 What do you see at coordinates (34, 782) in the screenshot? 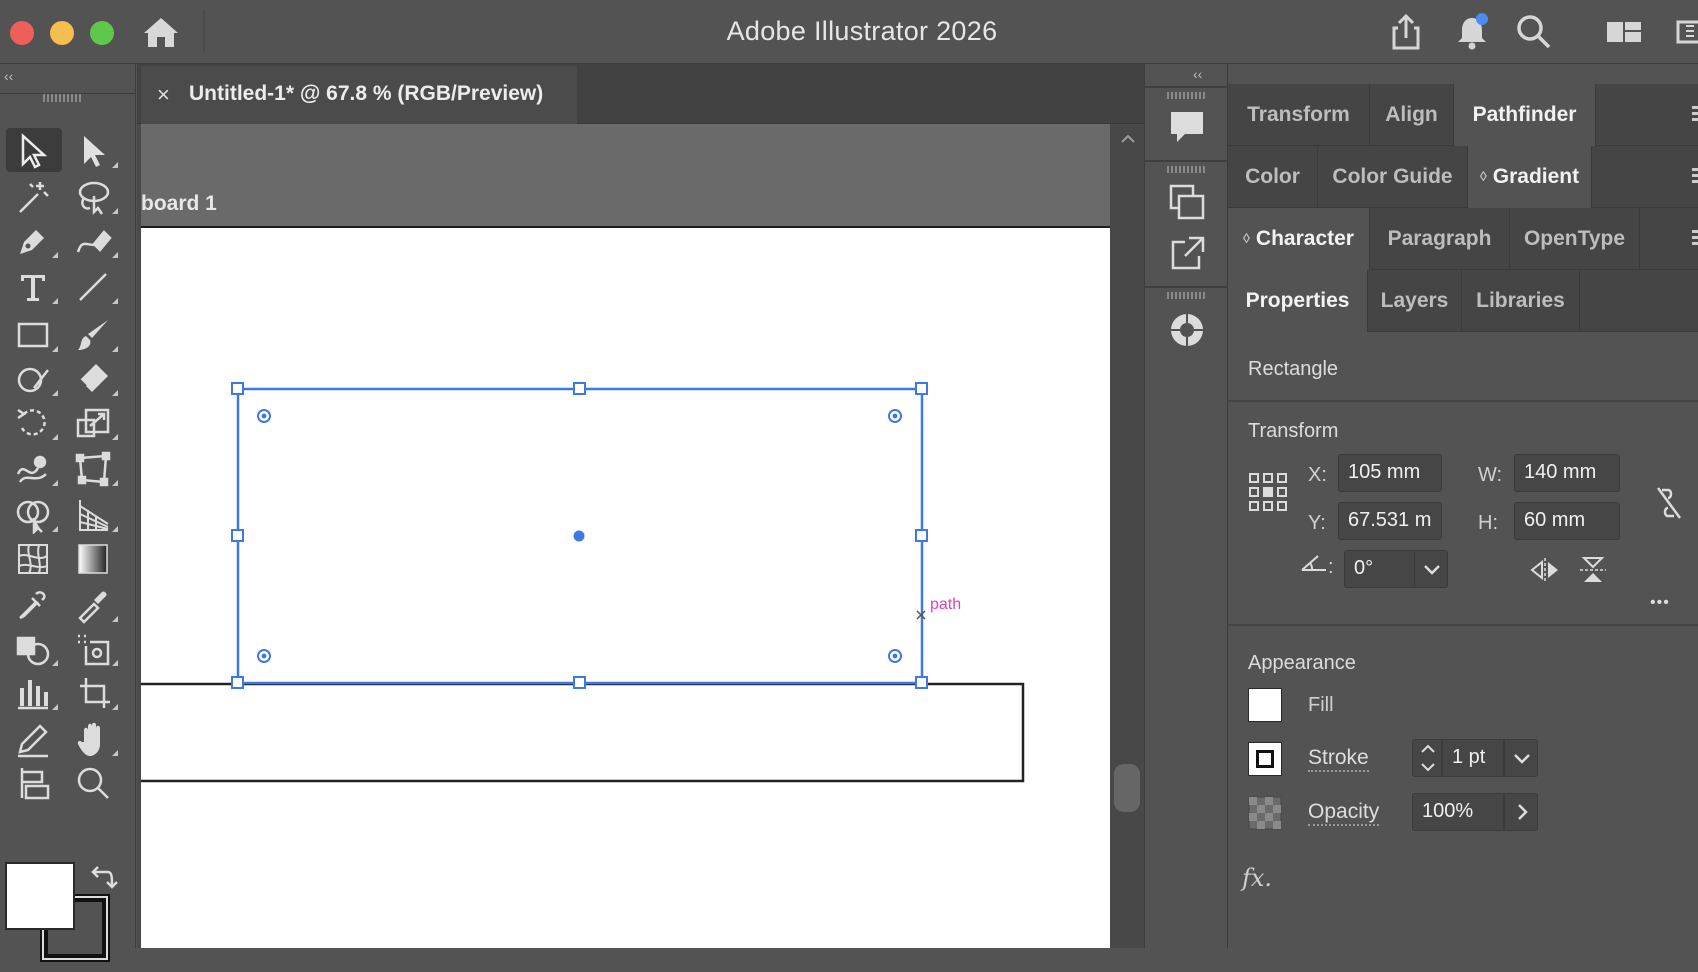
I see `print-tiling-tool` at bounding box center [34, 782].